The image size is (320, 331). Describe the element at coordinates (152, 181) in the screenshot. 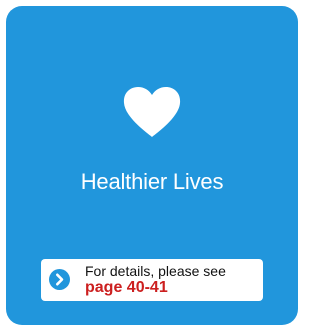

I see `card-title: Healthier Lives` at that location.